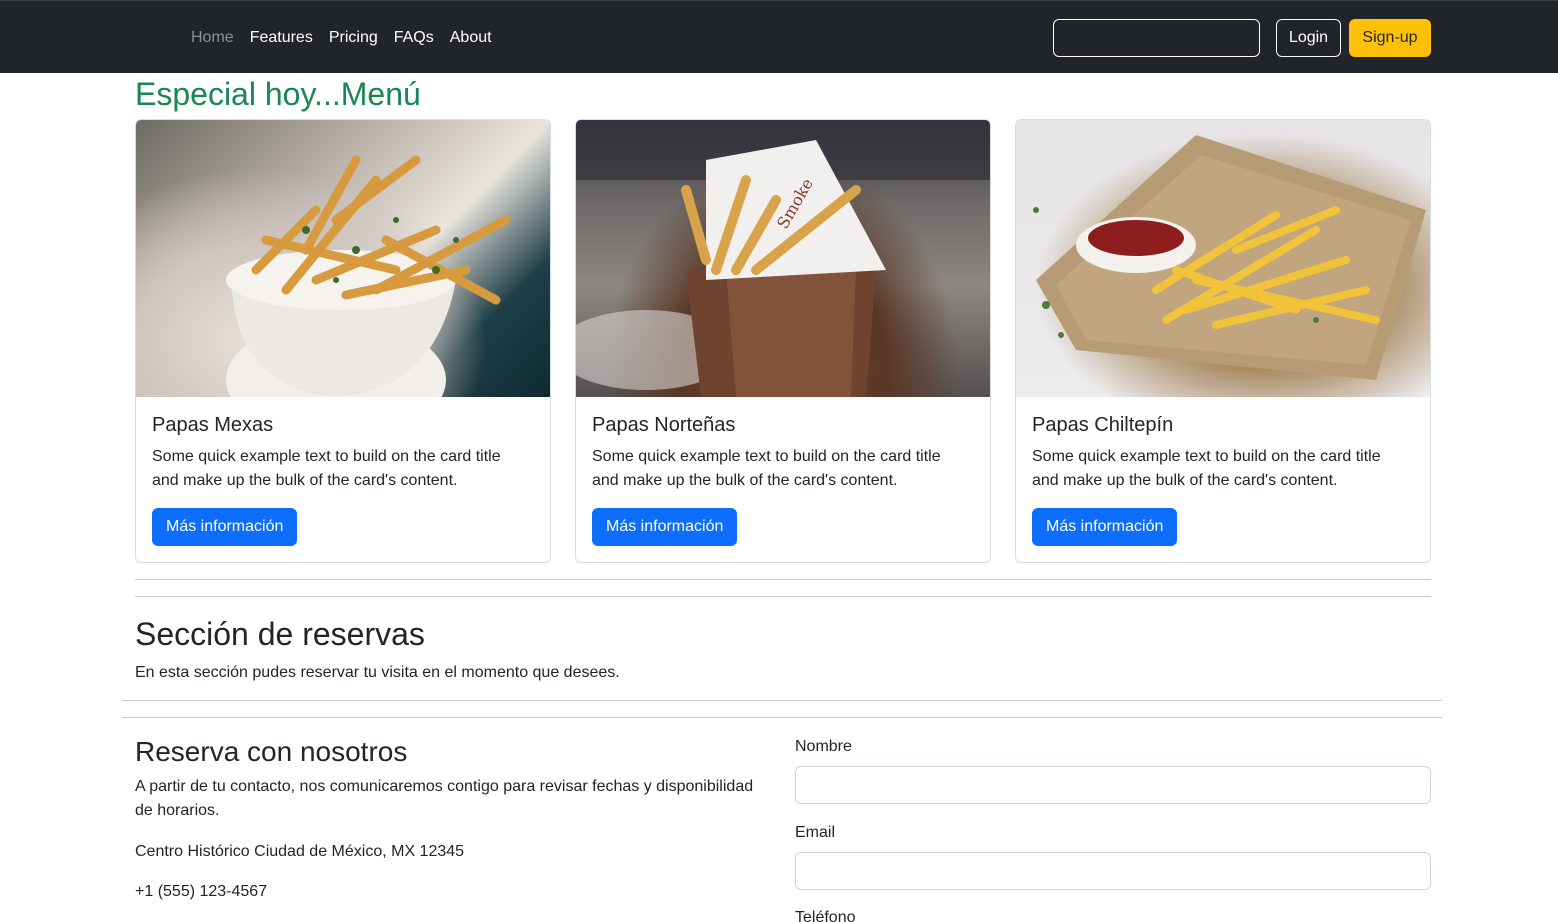 The height and width of the screenshot is (922, 1558). What do you see at coordinates (471, 38) in the screenshot?
I see `nav-link-about: About` at bounding box center [471, 38].